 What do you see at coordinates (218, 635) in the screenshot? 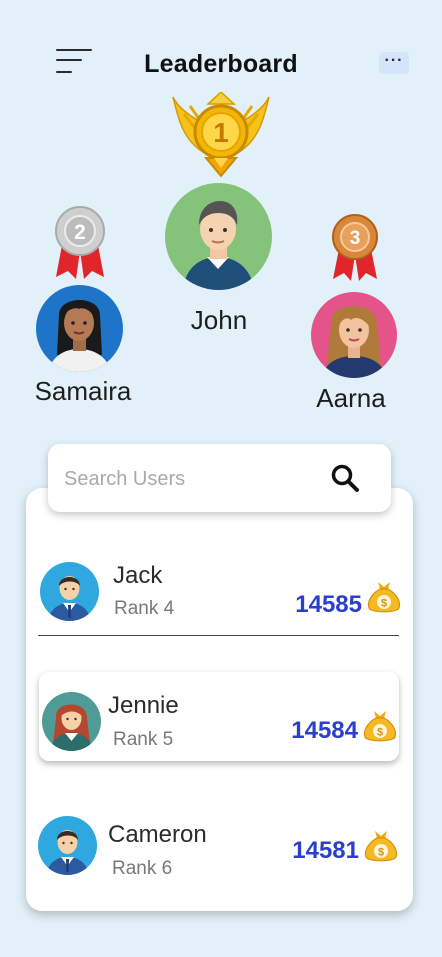
I see `list-divider` at bounding box center [218, 635].